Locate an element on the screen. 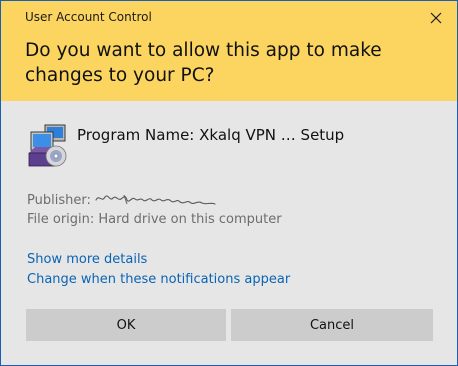 The image size is (458, 366). publisher-row: Publisher: is located at coordinates (122, 200).